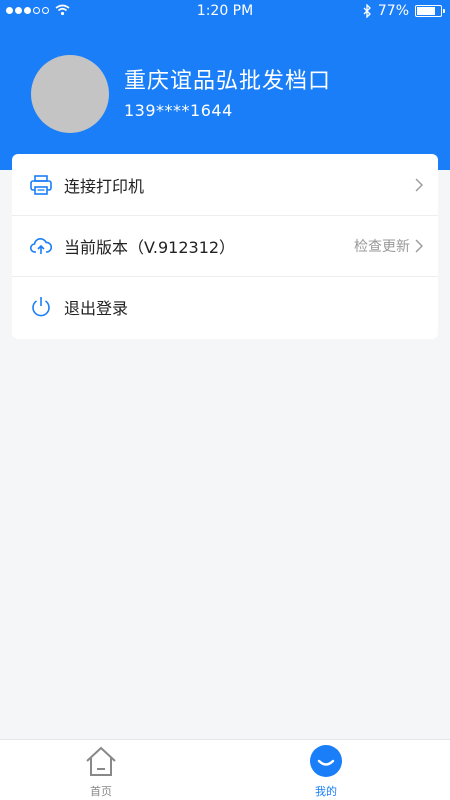 Image resolution: width=450 pixels, height=800 pixels. What do you see at coordinates (96, 308) in the screenshot?
I see `logout-label: 退出登录` at bounding box center [96, 308].